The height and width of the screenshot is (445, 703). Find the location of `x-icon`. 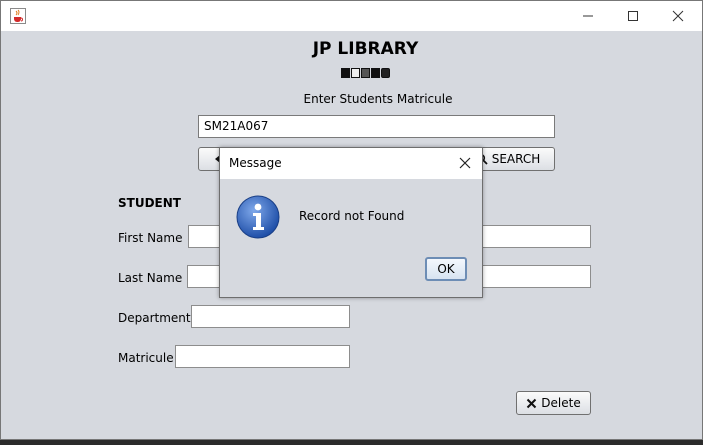

x-icon is located at coordinates (532, 403).